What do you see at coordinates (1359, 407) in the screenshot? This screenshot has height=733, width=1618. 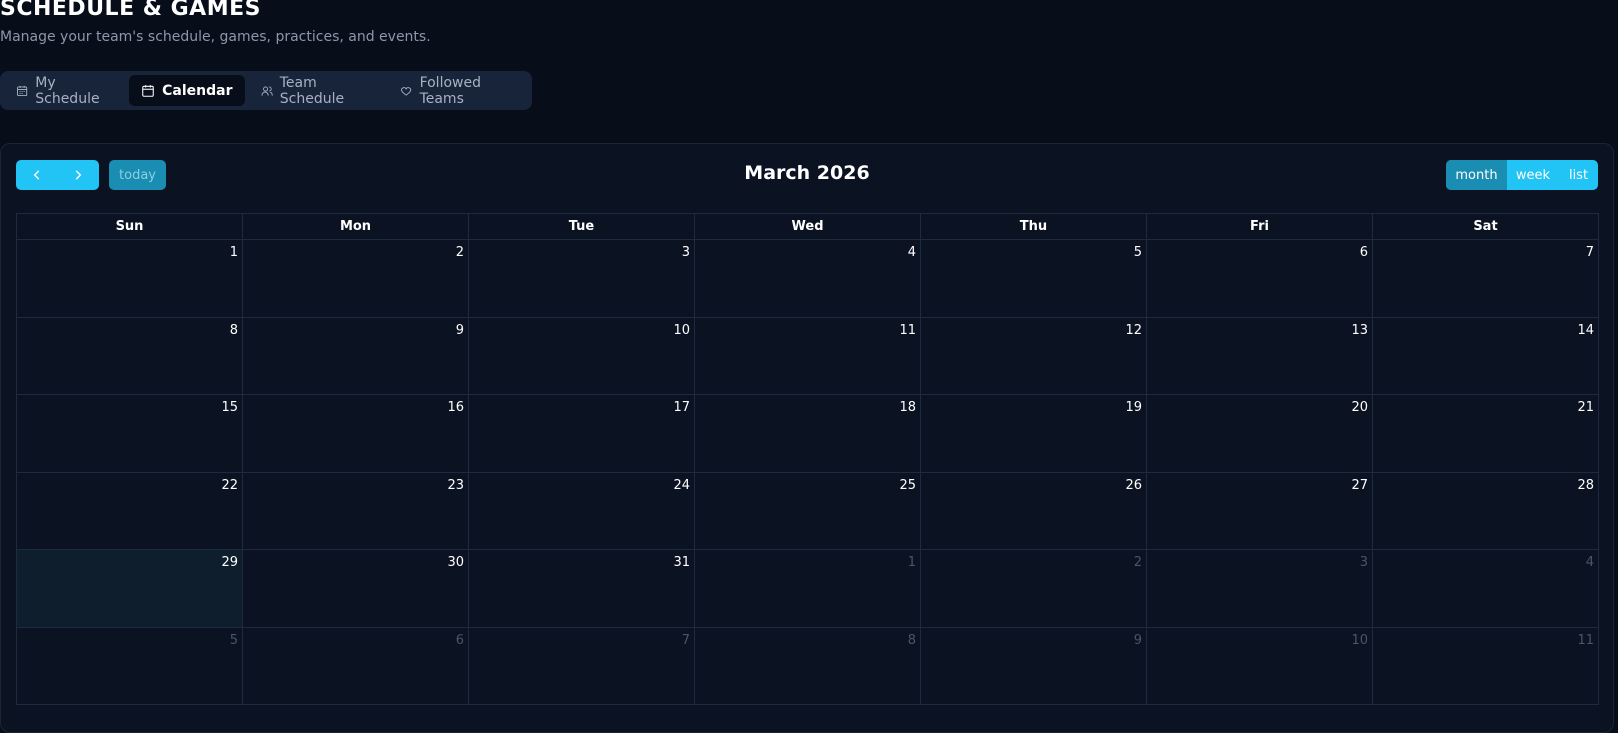 I see `day-number: 20` at bounding box center [1359, 407].